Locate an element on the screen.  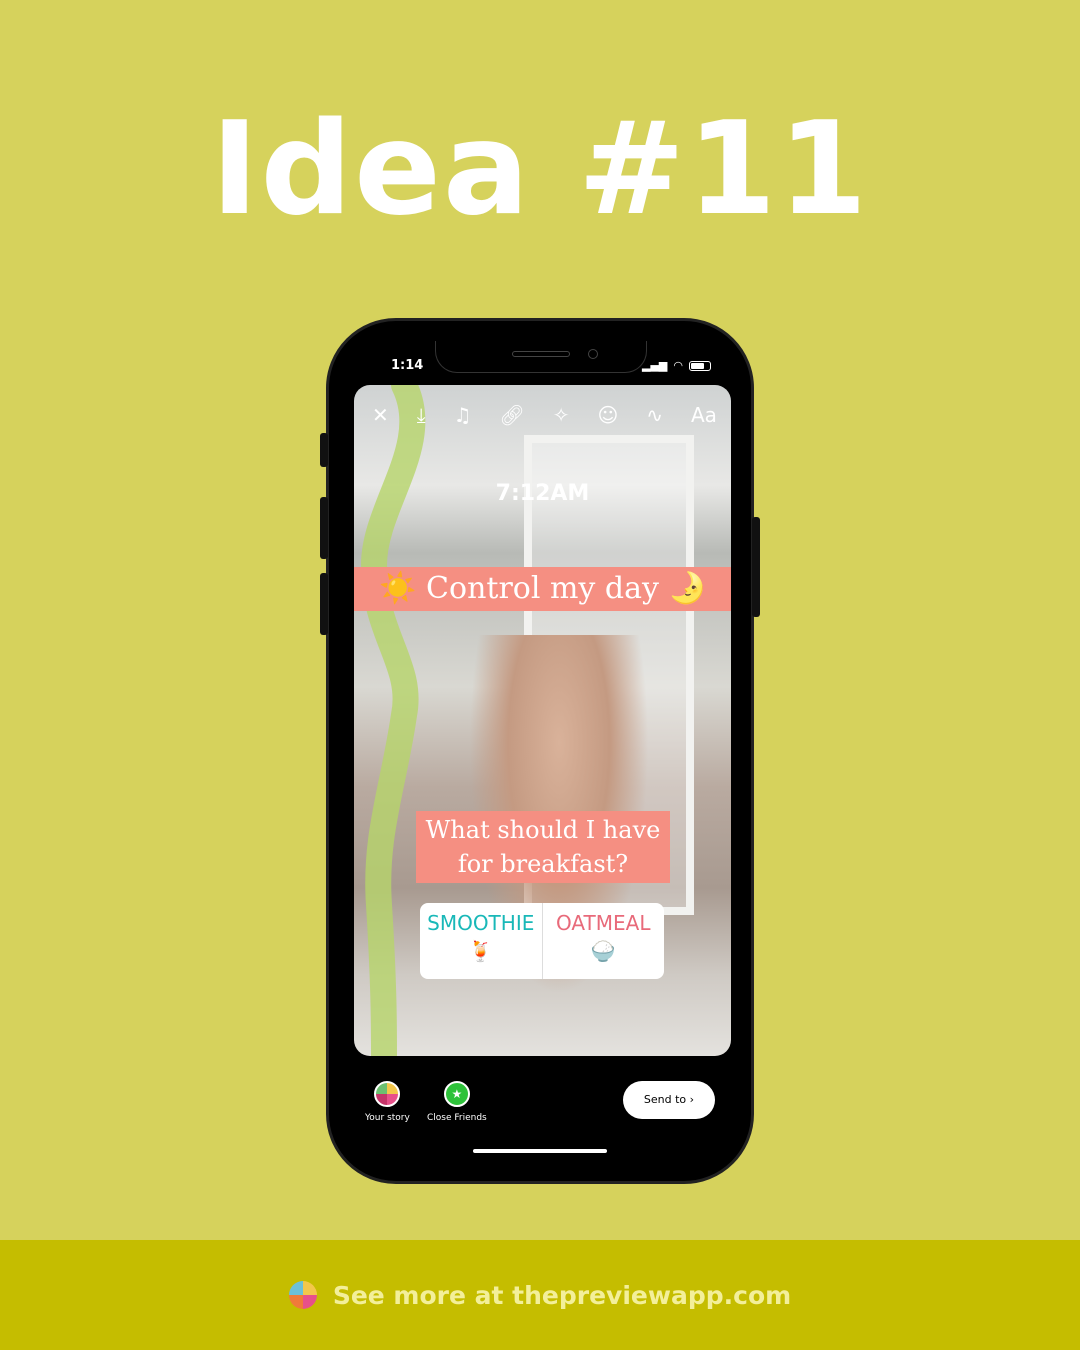
effects-icon: ✧ is located at coordinates (561, 415).